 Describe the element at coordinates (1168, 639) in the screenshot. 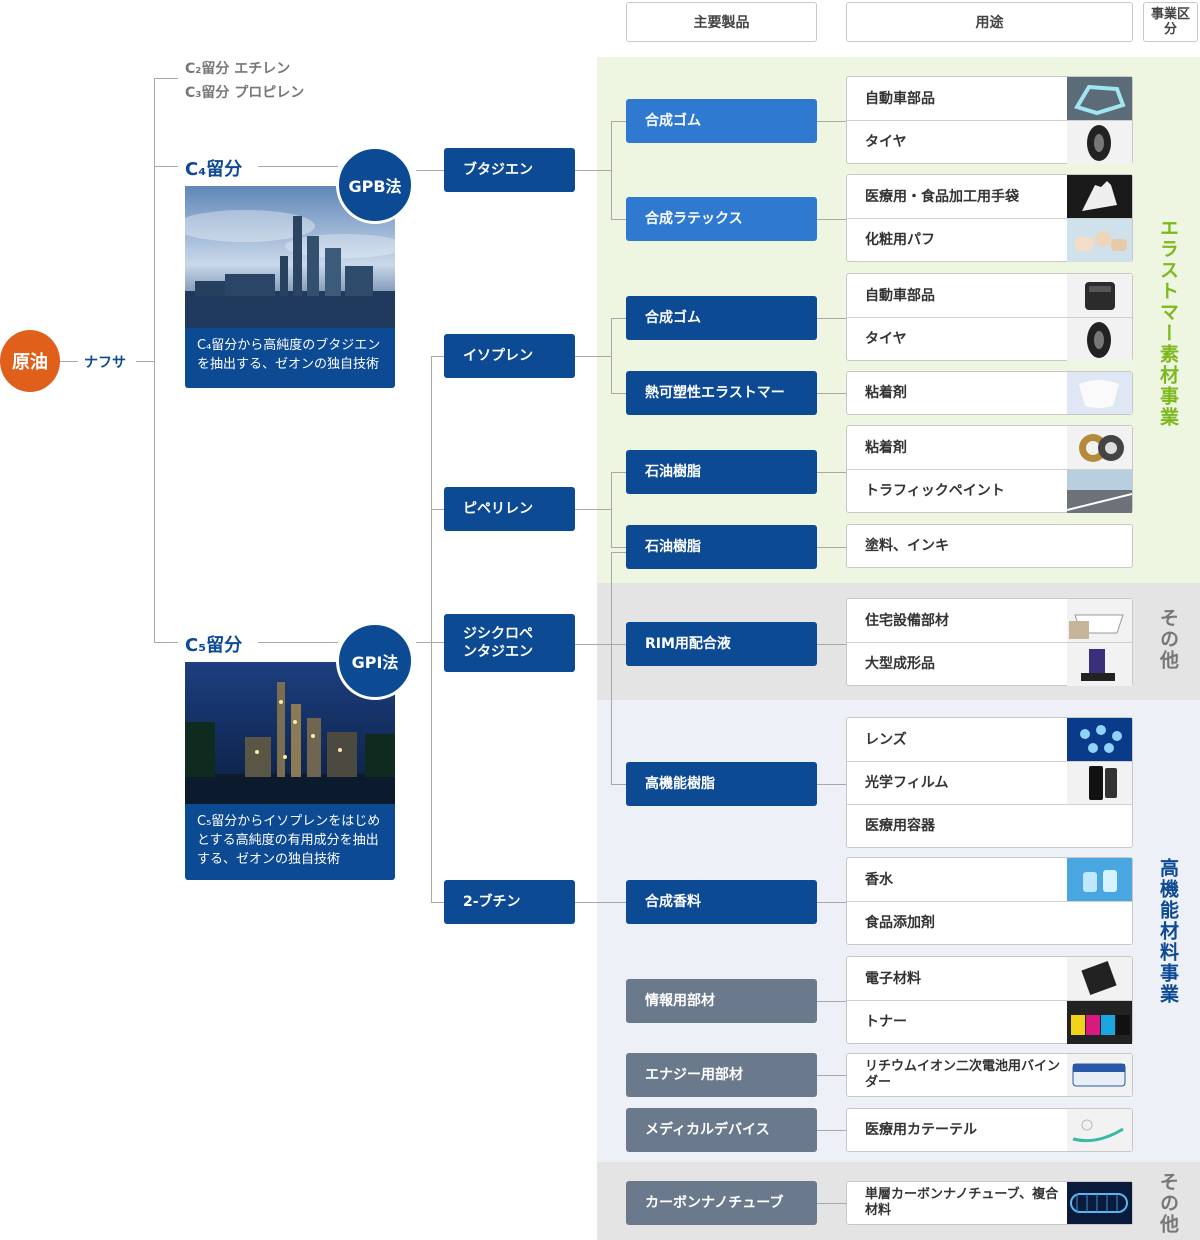

I see `segment-other-1: その他` at that location.